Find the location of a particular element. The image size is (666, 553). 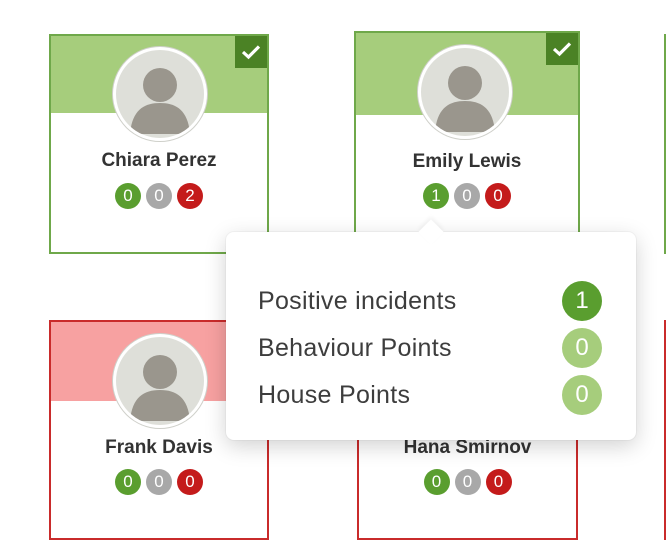

incident-counts: 1 0 0 is located at coordinates (467, 196).